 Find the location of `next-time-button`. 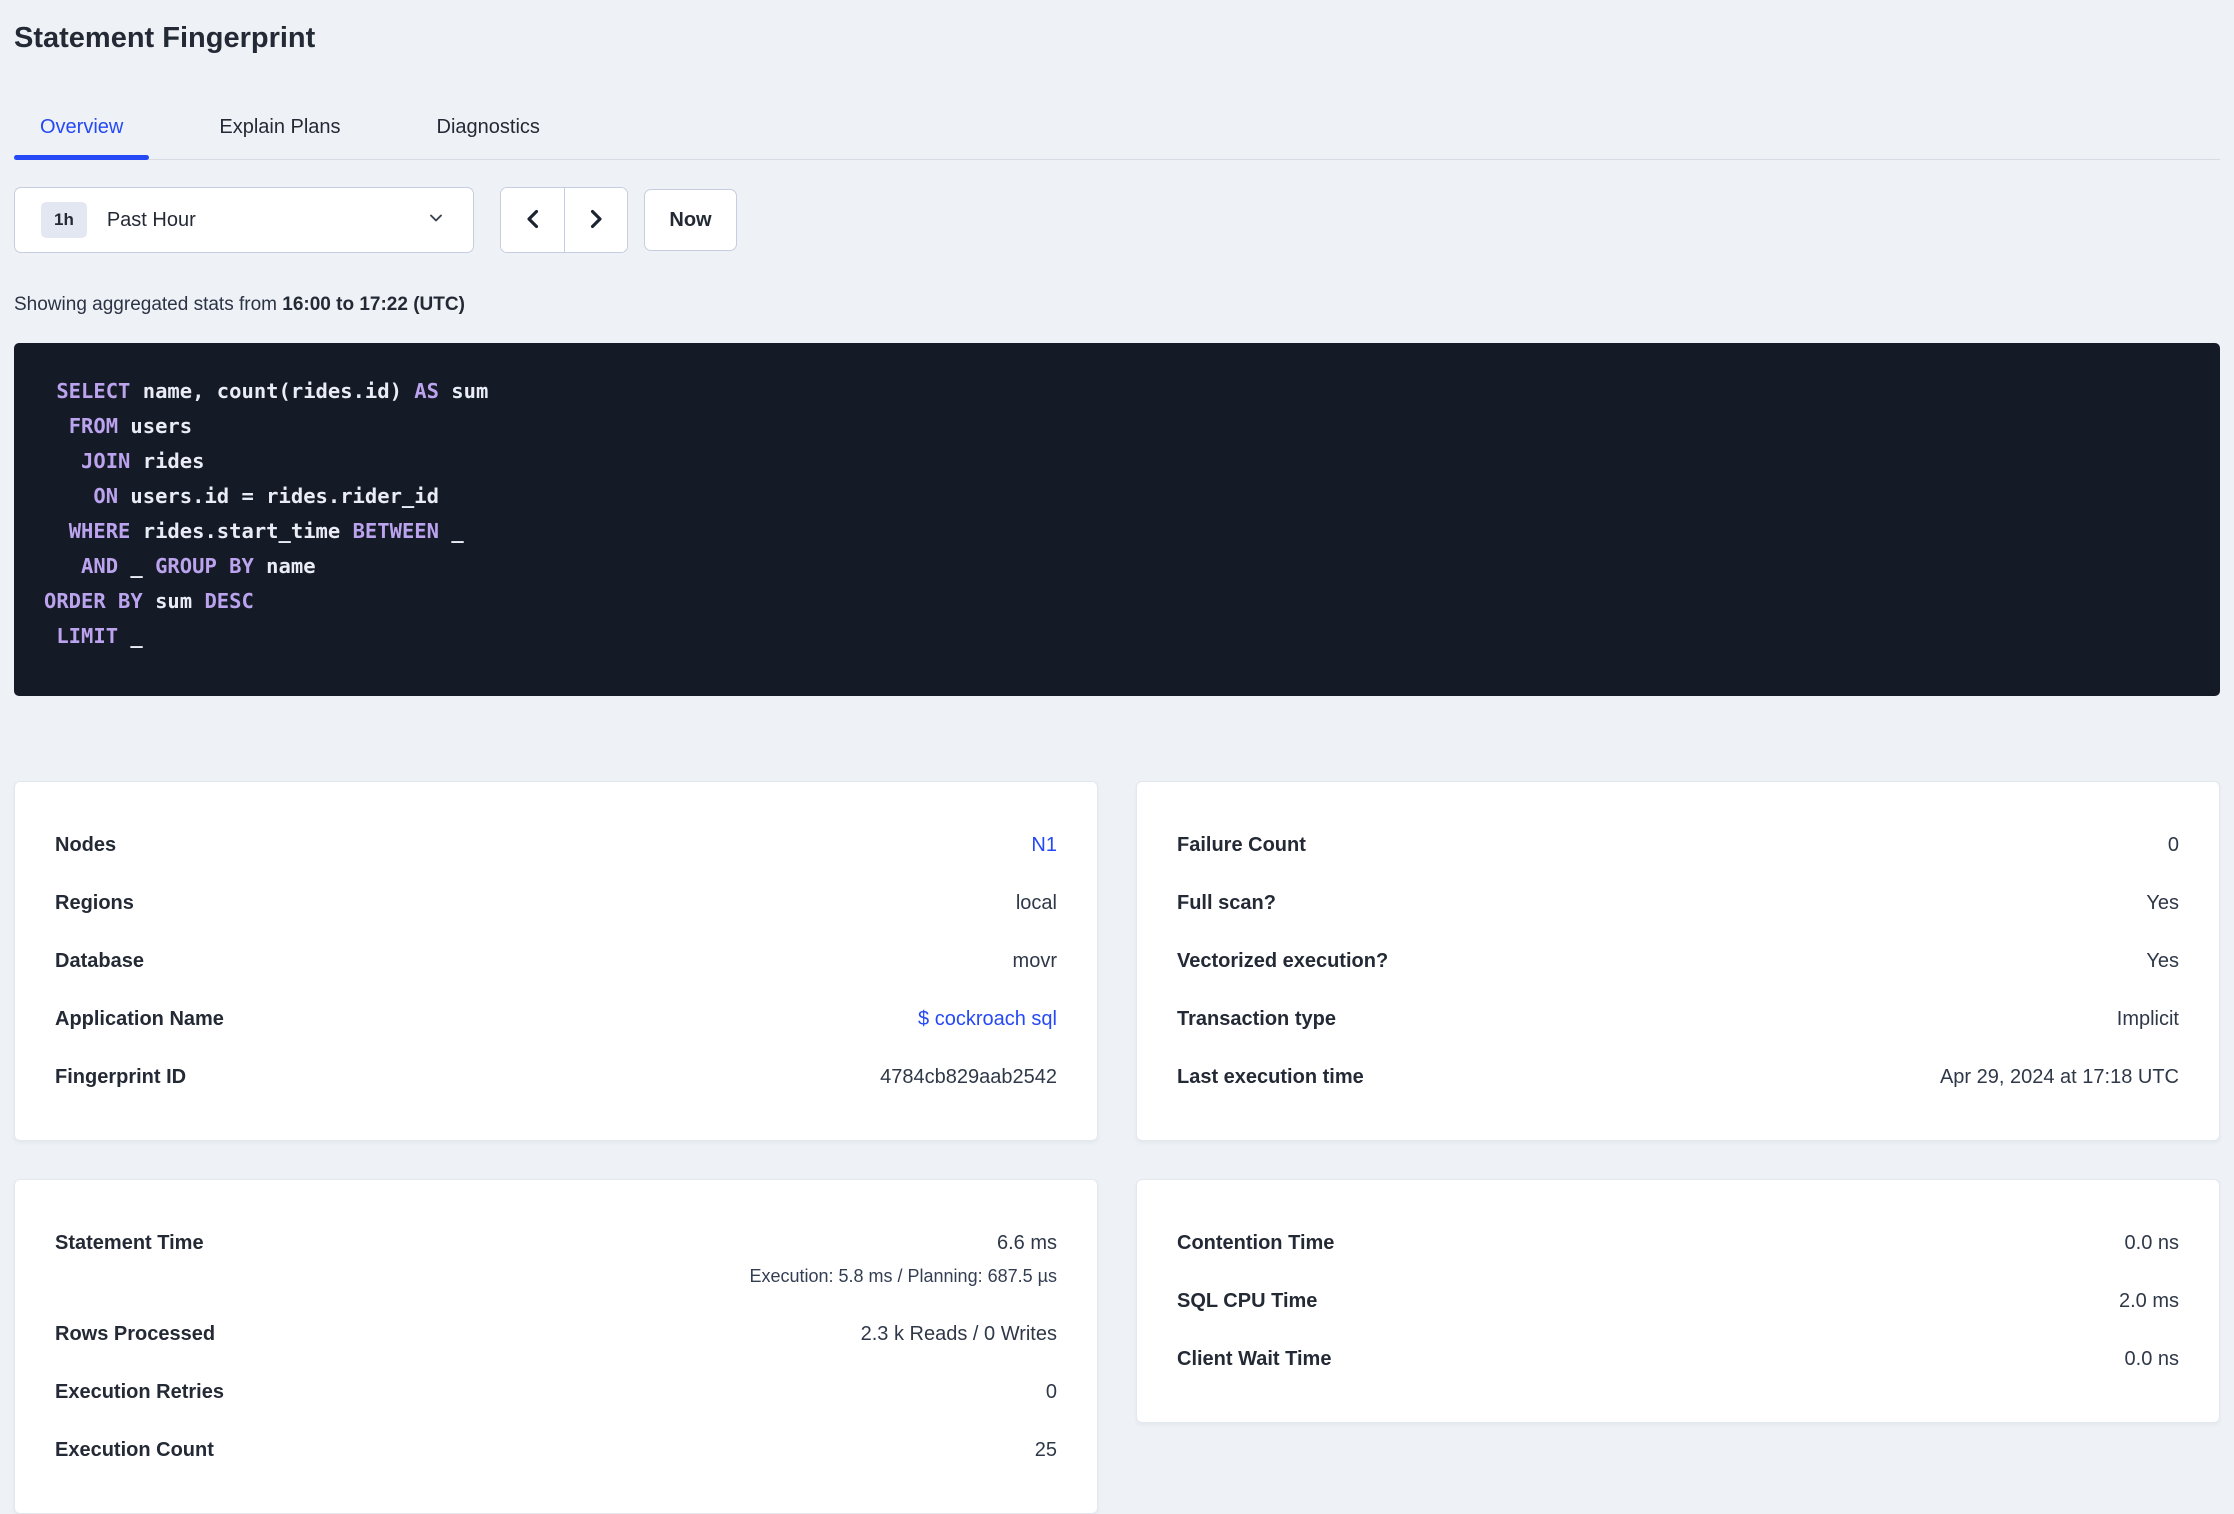

next-time-button is located at coordinates (595, 220).